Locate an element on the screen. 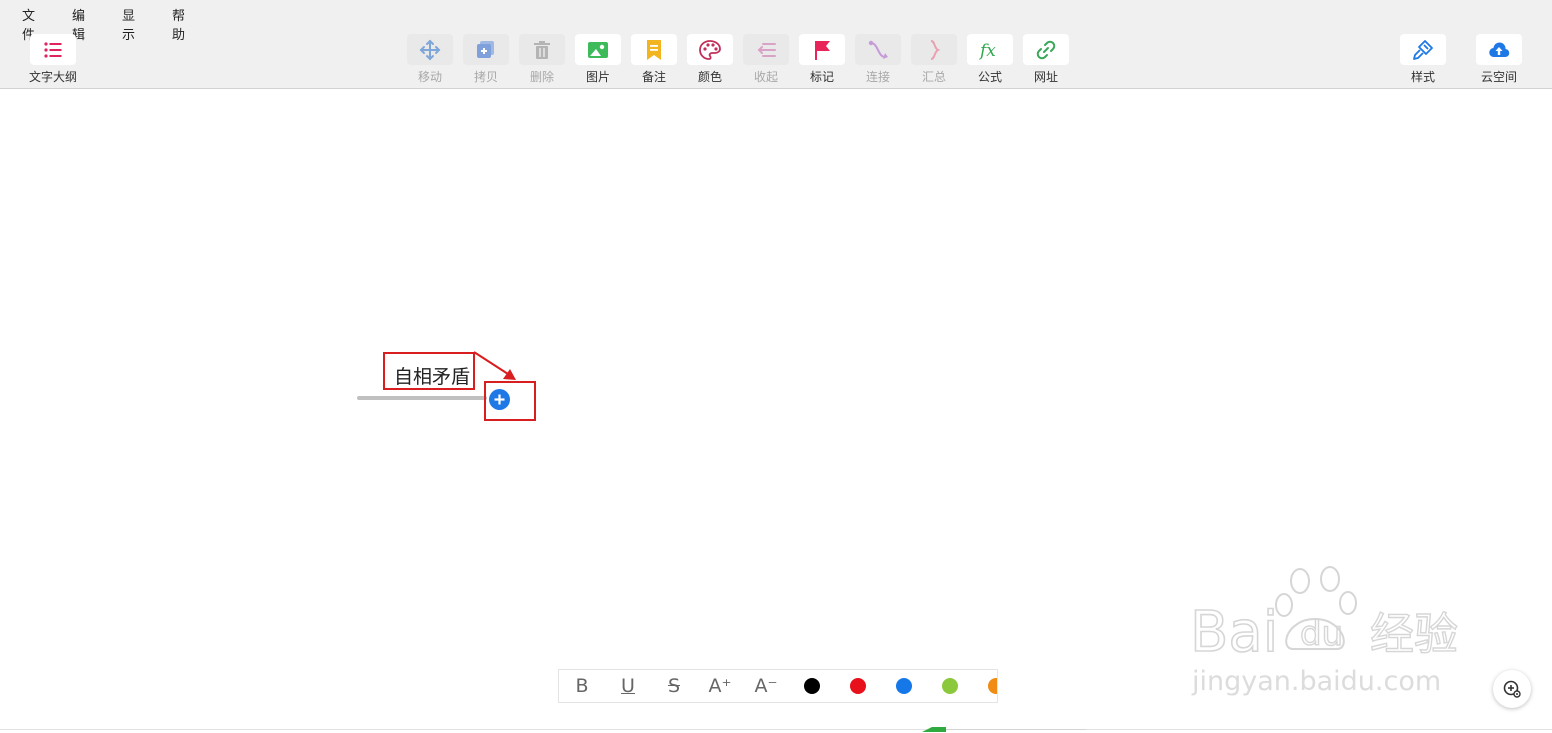 This screenshot has width=1552, height=733. zoom-view-button is located at coordinates (1512, 689).